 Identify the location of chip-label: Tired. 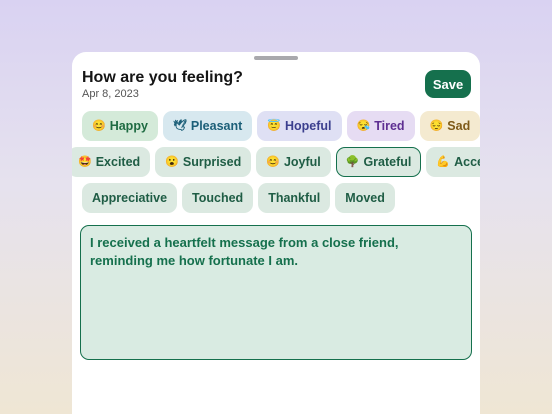
(389, 126).